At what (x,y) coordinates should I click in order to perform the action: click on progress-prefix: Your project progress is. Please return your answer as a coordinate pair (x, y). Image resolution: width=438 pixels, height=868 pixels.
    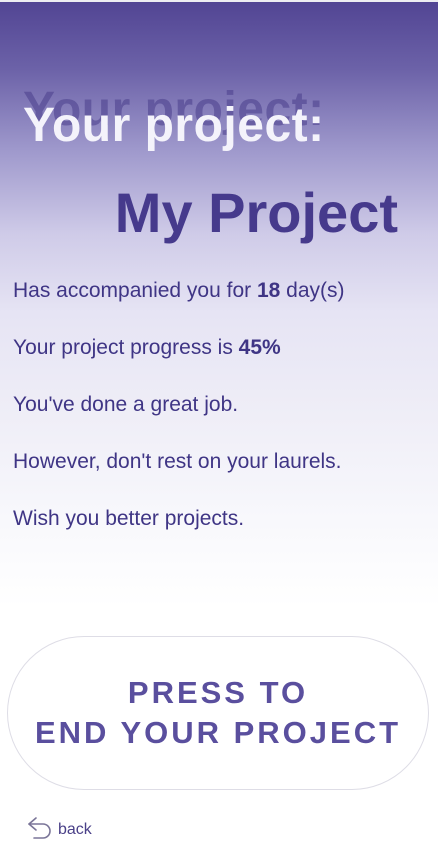
    Looking at the image, I should click on (126, 347).